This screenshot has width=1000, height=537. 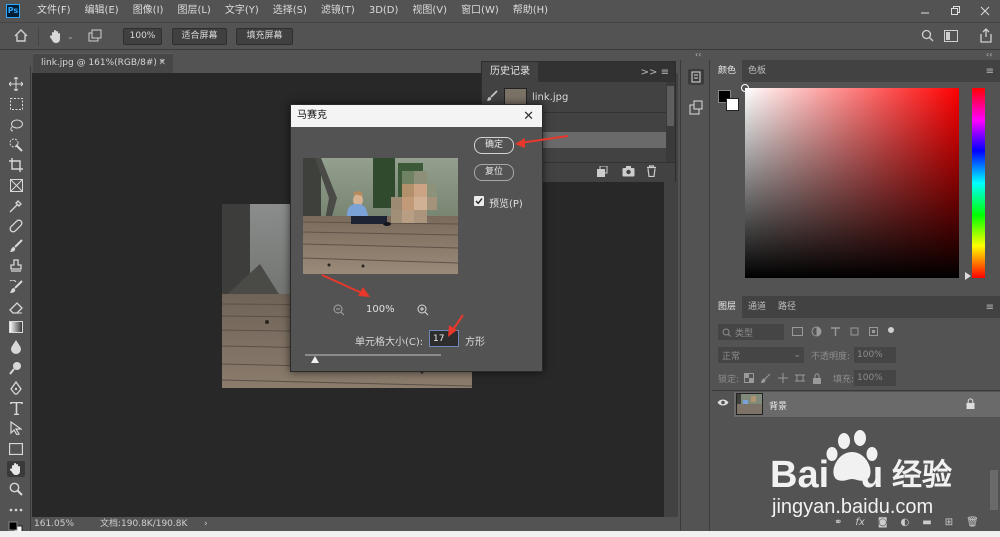 What do you see at coordinates (199, 36) in the screenshot?
I see `fit-screen-button: 适合屏幕` at bounding box center [199, 36].